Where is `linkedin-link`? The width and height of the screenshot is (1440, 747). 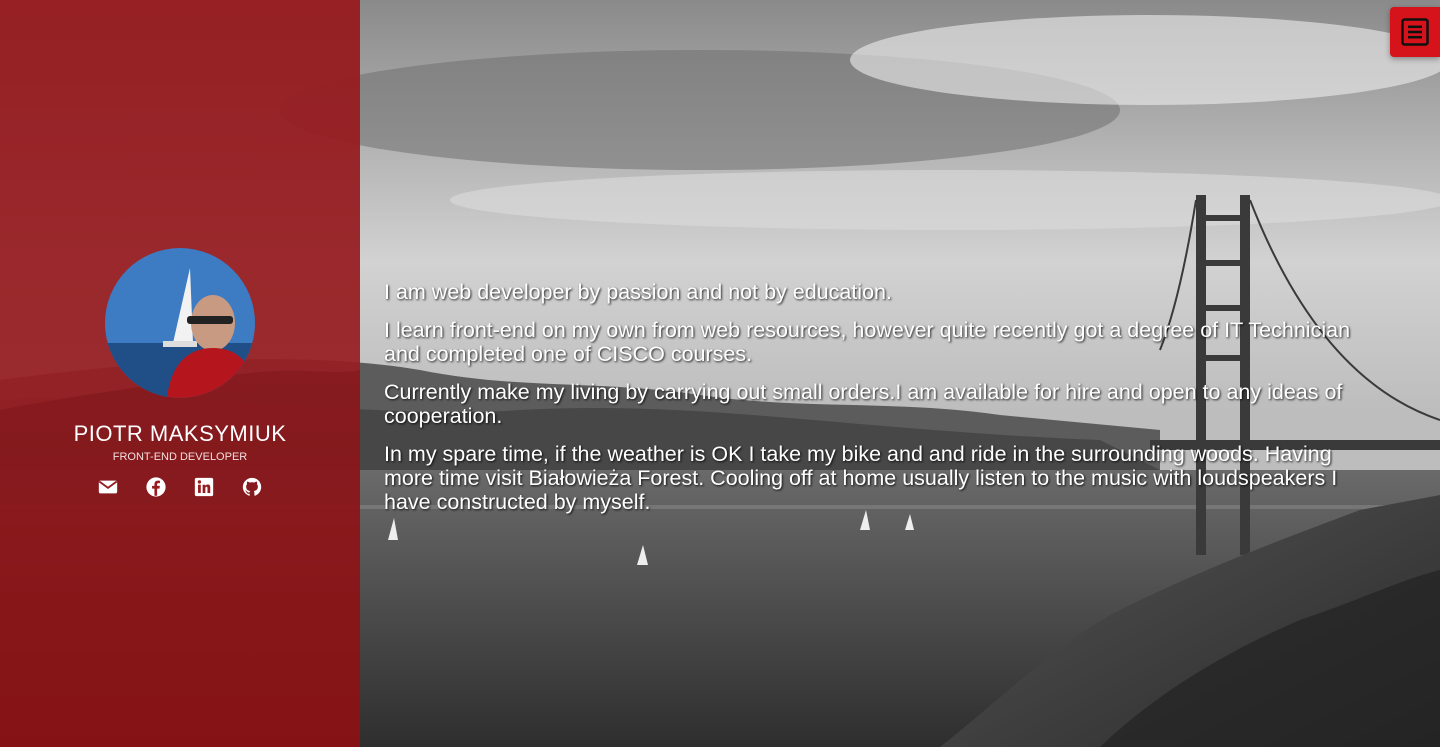
linkedin-link is located at coordinates (204, 487).